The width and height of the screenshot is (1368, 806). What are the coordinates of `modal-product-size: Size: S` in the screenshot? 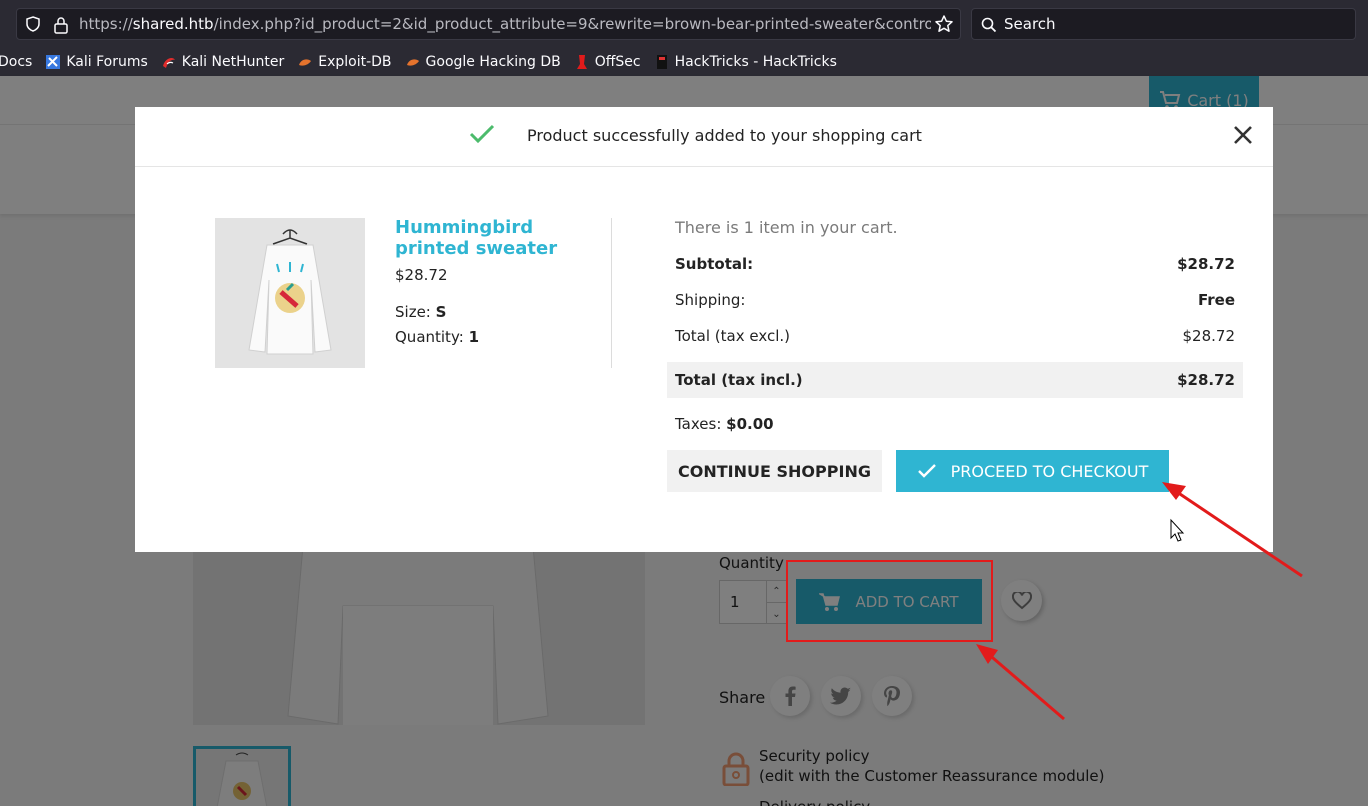 It's located at (420, 312).